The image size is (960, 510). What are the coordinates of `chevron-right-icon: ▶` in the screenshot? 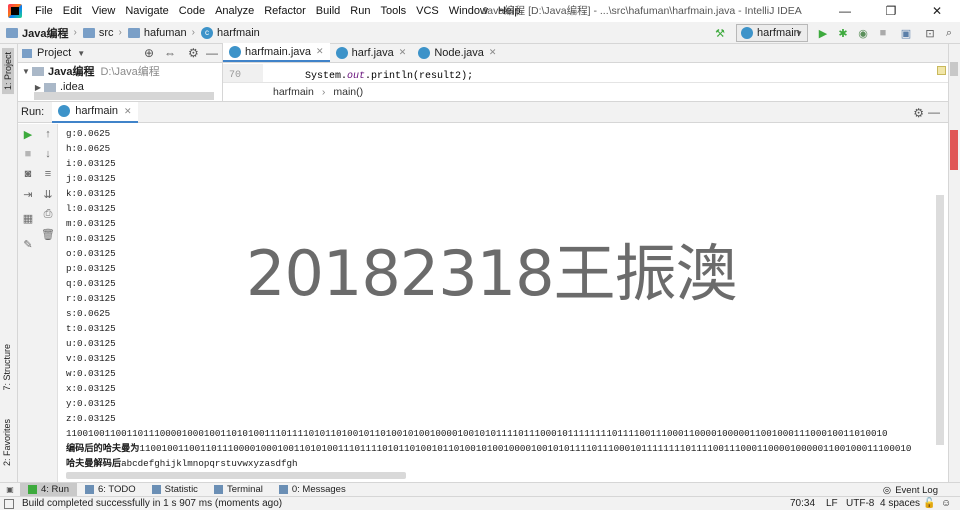 It's located at (38, 87).